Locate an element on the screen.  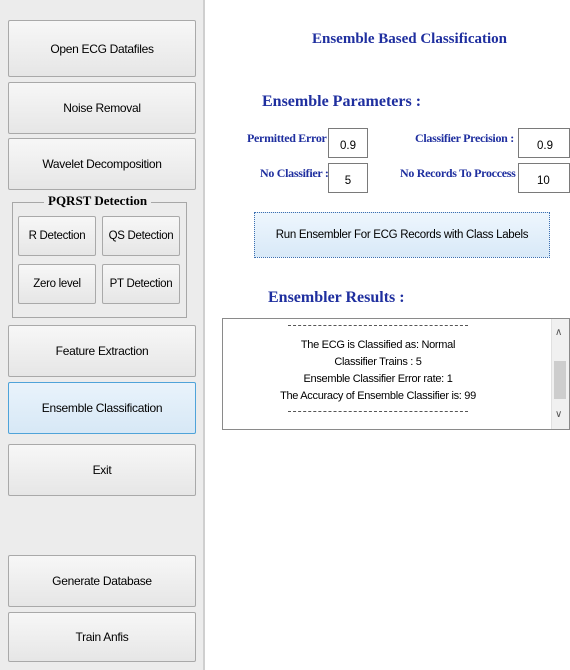
pt-detection-button: PT Detection is located at coordinates (141, 284).